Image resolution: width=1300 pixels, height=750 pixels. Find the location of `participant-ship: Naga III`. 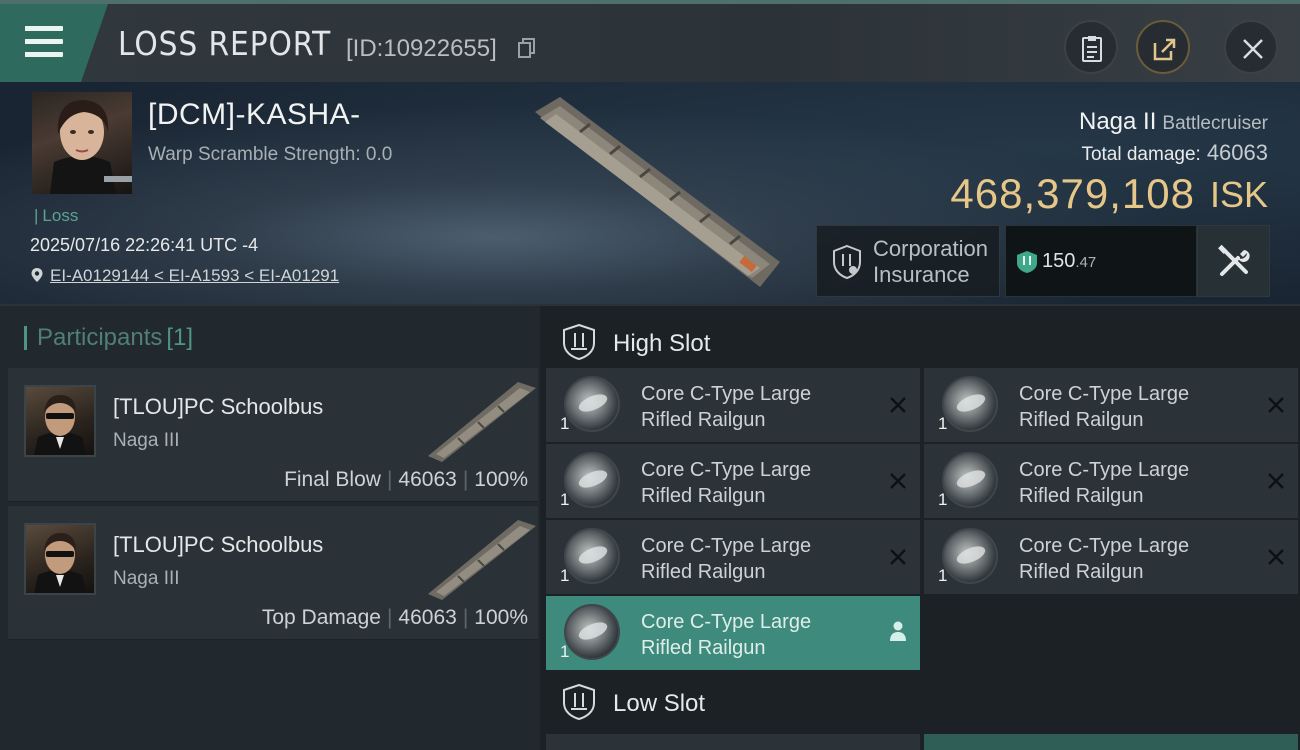

participant-ship: Naga III is located at coordinates (146, 440).